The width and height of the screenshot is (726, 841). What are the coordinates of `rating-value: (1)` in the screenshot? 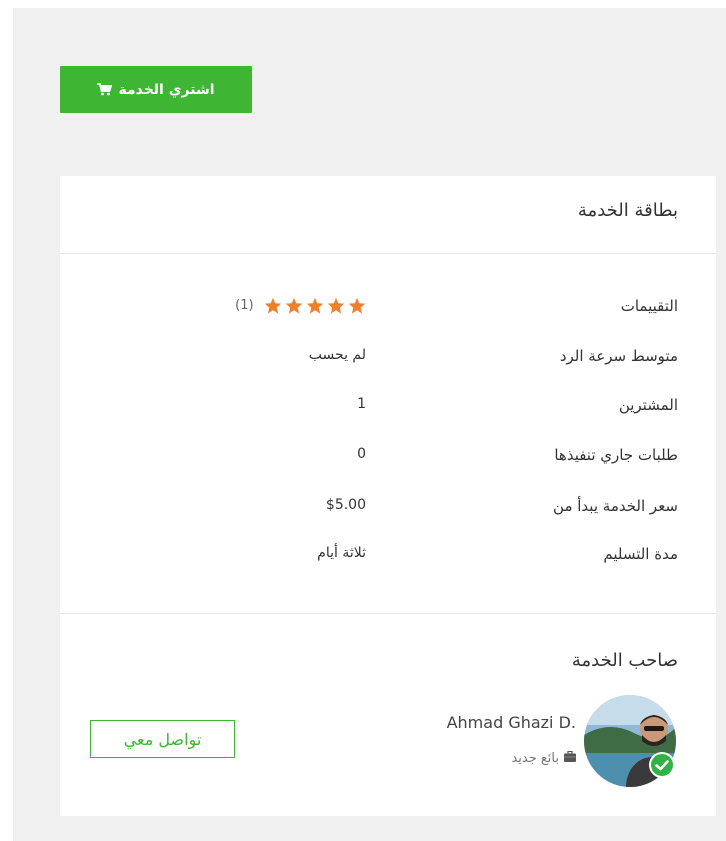 It's located at (300, 305).